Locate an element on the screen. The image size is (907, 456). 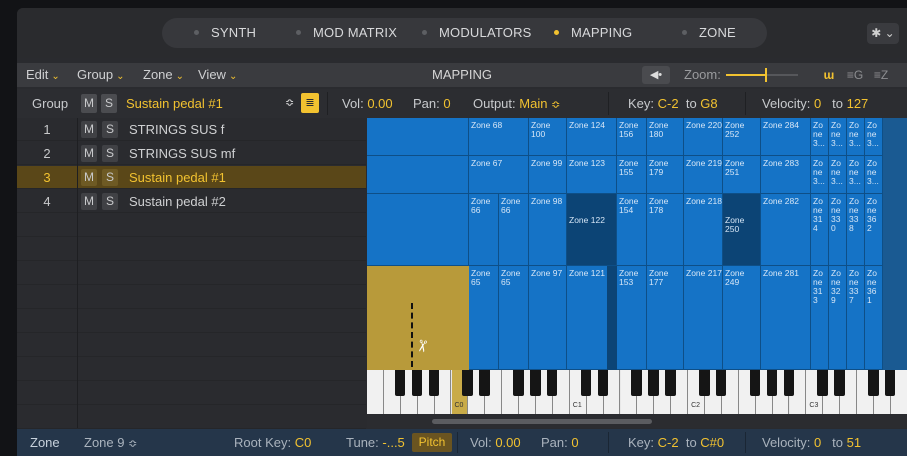
tab-mod-matrix: MOD MATRIX is located at coordinates (346, 33).